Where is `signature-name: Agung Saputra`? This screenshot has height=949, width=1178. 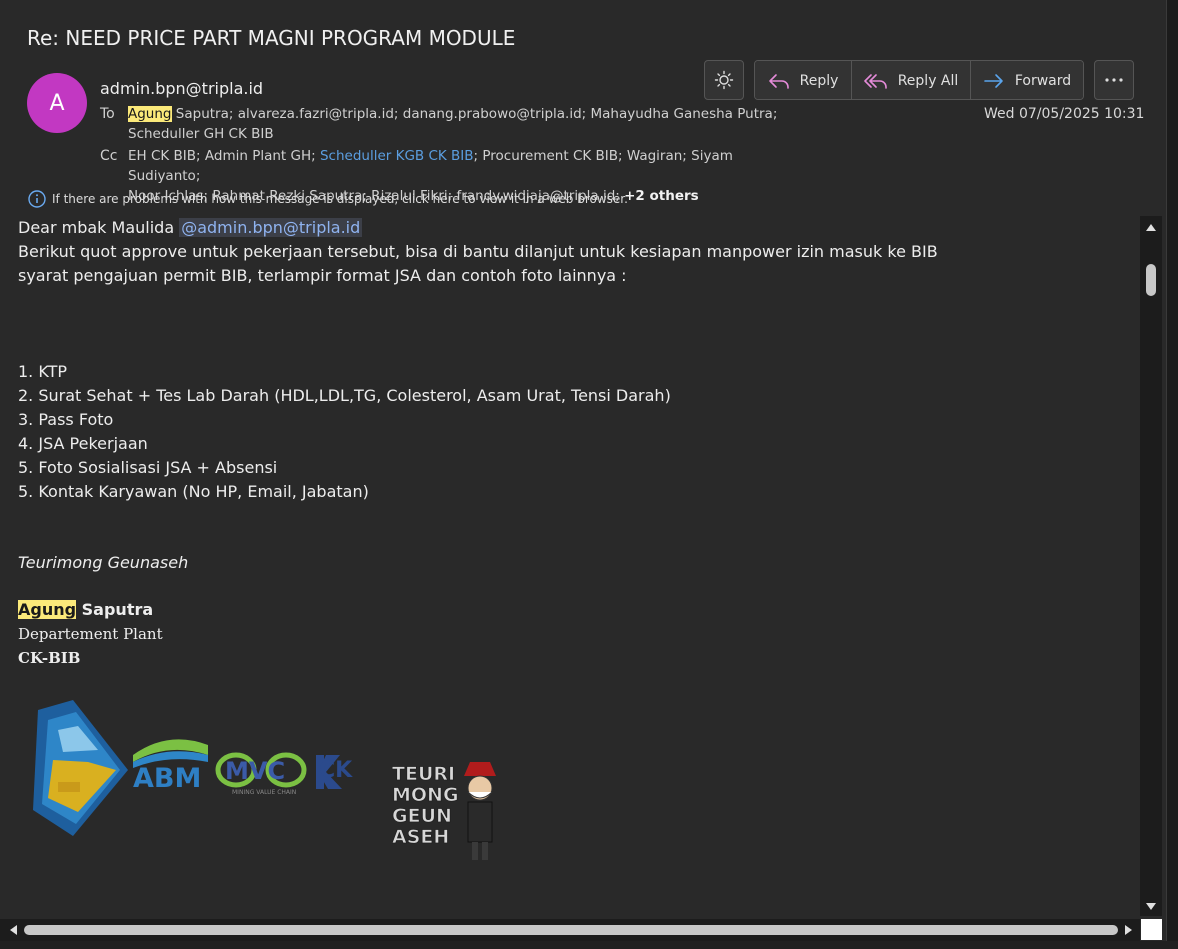
signature-name: Agung Saputra is located at coordinates (86, 609).